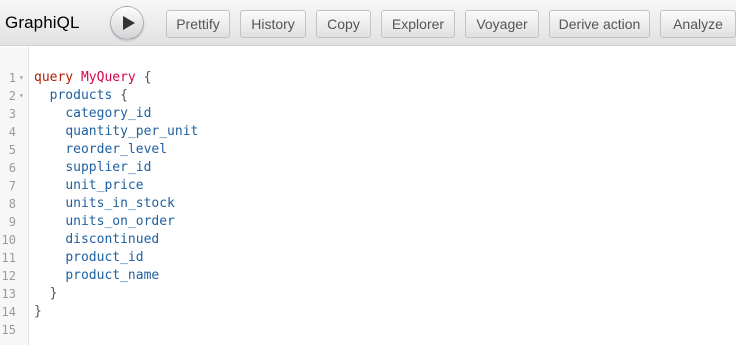  I want to click on code-token-punct, so click(77, 77).